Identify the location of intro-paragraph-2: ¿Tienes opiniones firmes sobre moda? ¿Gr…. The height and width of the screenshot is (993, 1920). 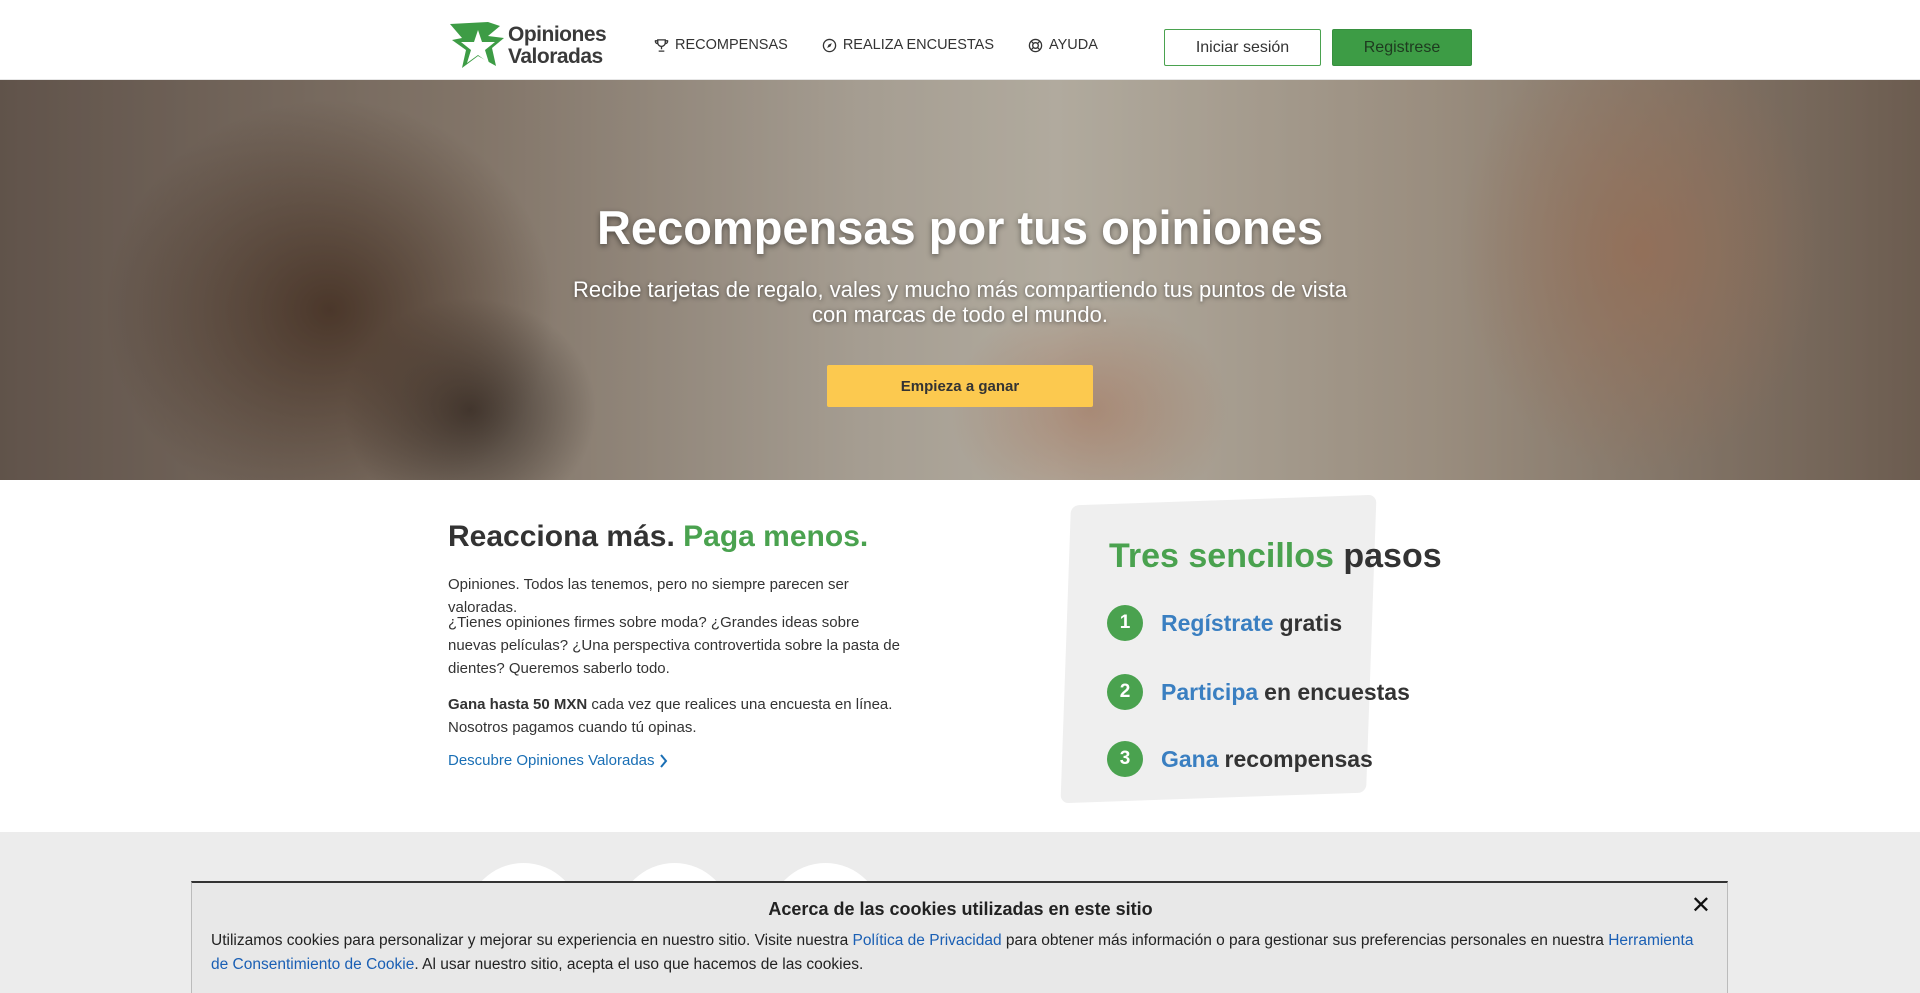
(674, 645).